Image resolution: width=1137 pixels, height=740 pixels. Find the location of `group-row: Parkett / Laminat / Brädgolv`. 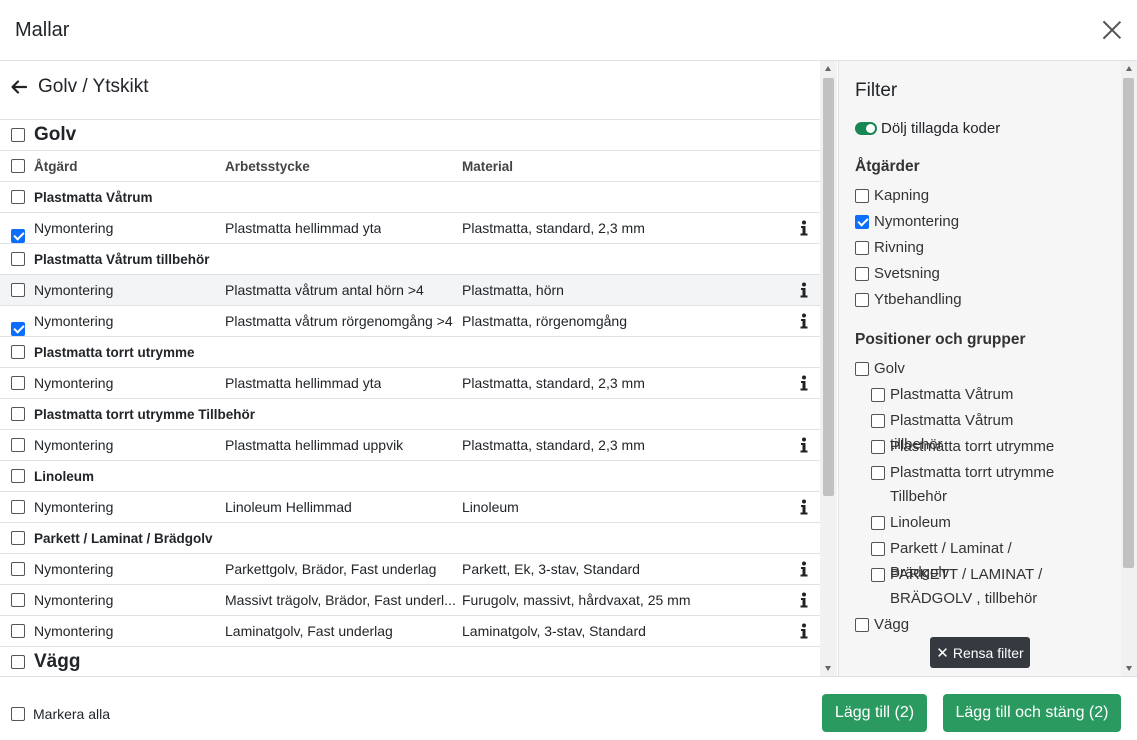

group-row: Parkett / Laminat / Brädgolv is located at coordinates (410, 537).